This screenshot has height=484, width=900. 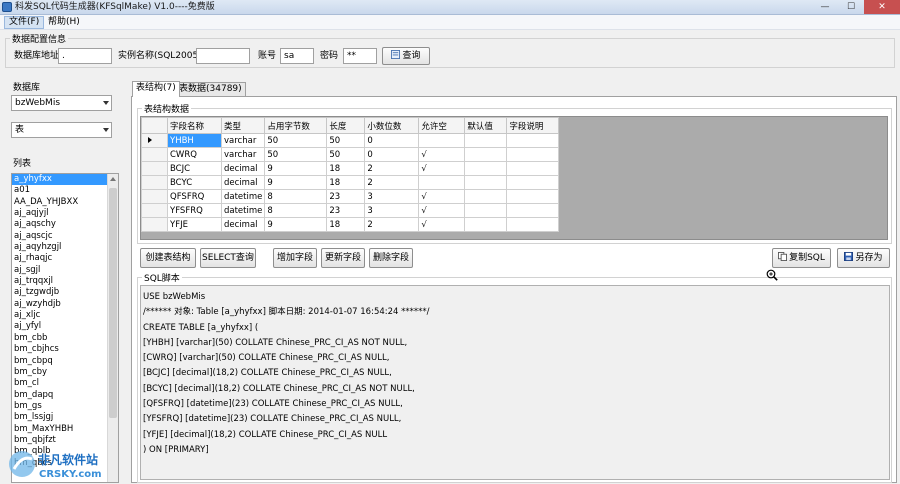 I want to click on column-header: 类型, so click(x=243, y=125).